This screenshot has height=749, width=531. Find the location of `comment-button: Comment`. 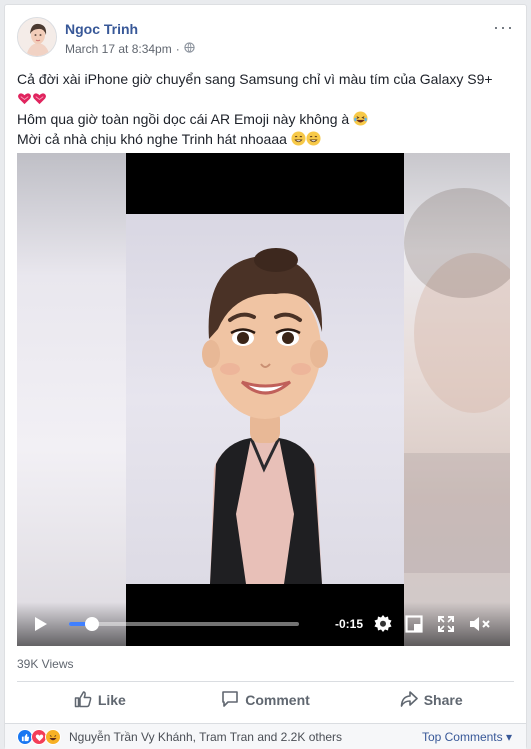

comment-button: Comment is located at coordinates (266, 700).